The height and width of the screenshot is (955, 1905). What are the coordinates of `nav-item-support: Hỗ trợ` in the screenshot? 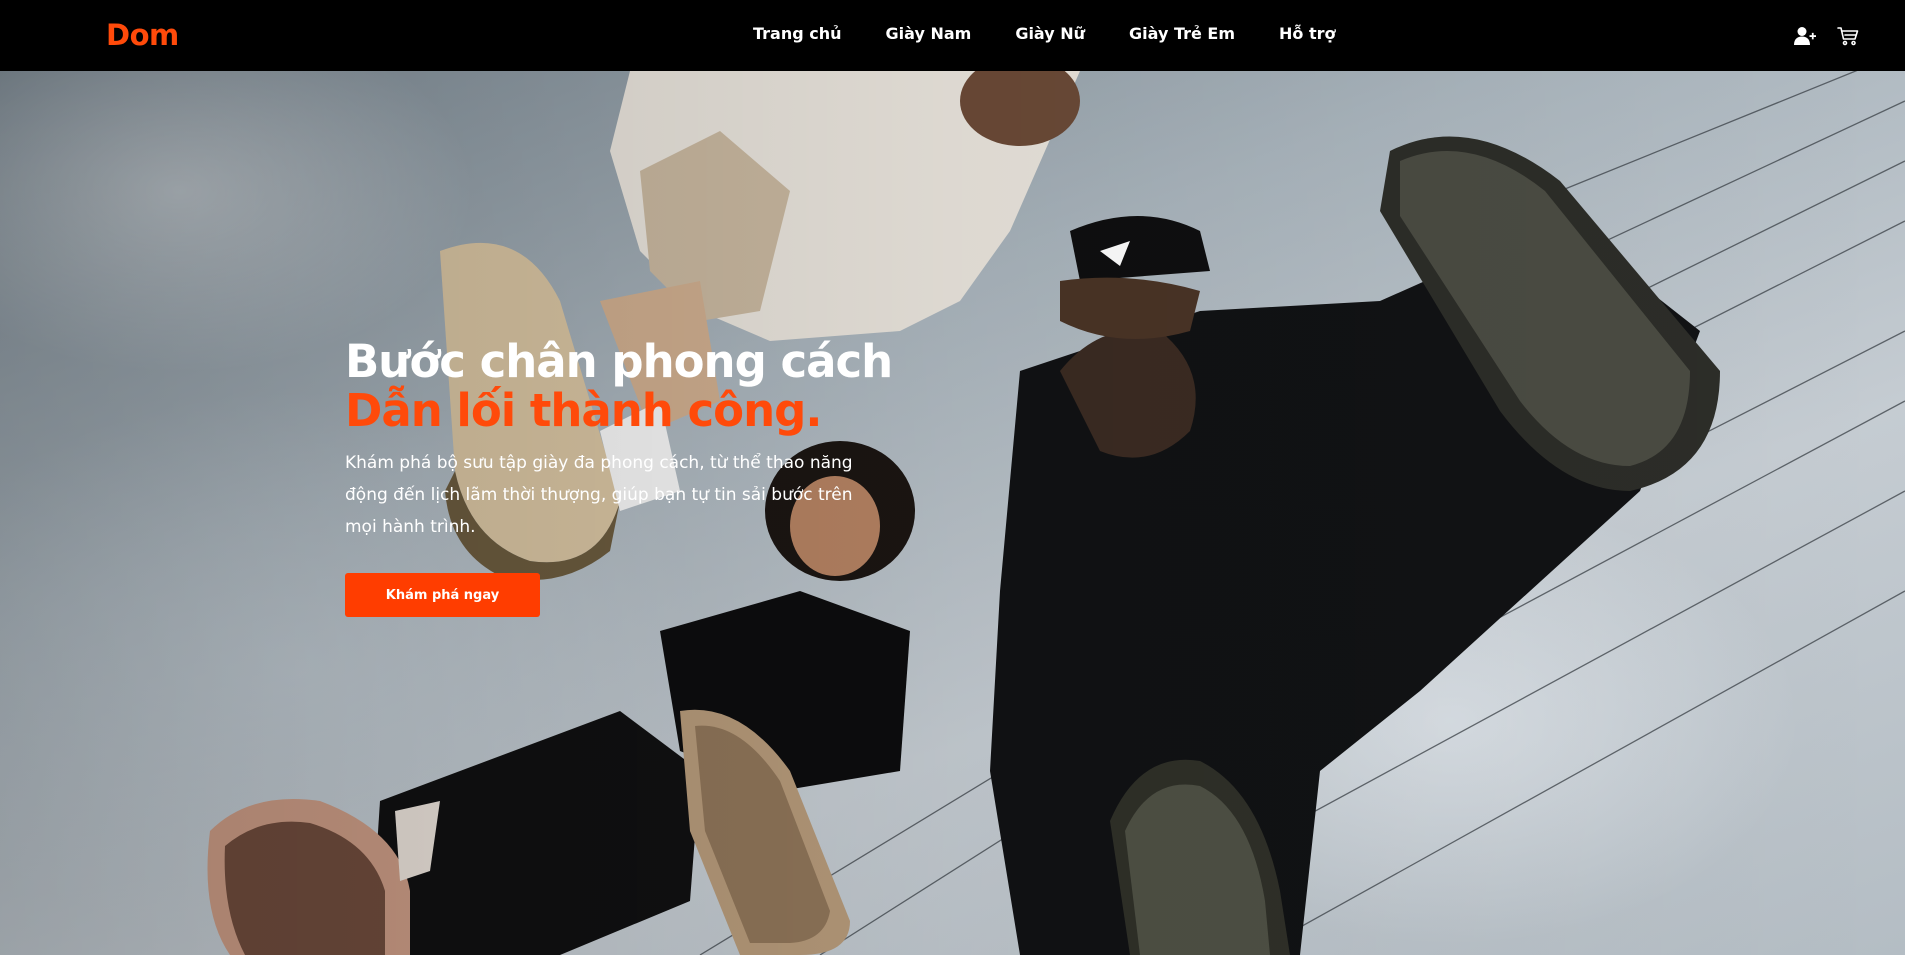 It's located at (1307, 34).